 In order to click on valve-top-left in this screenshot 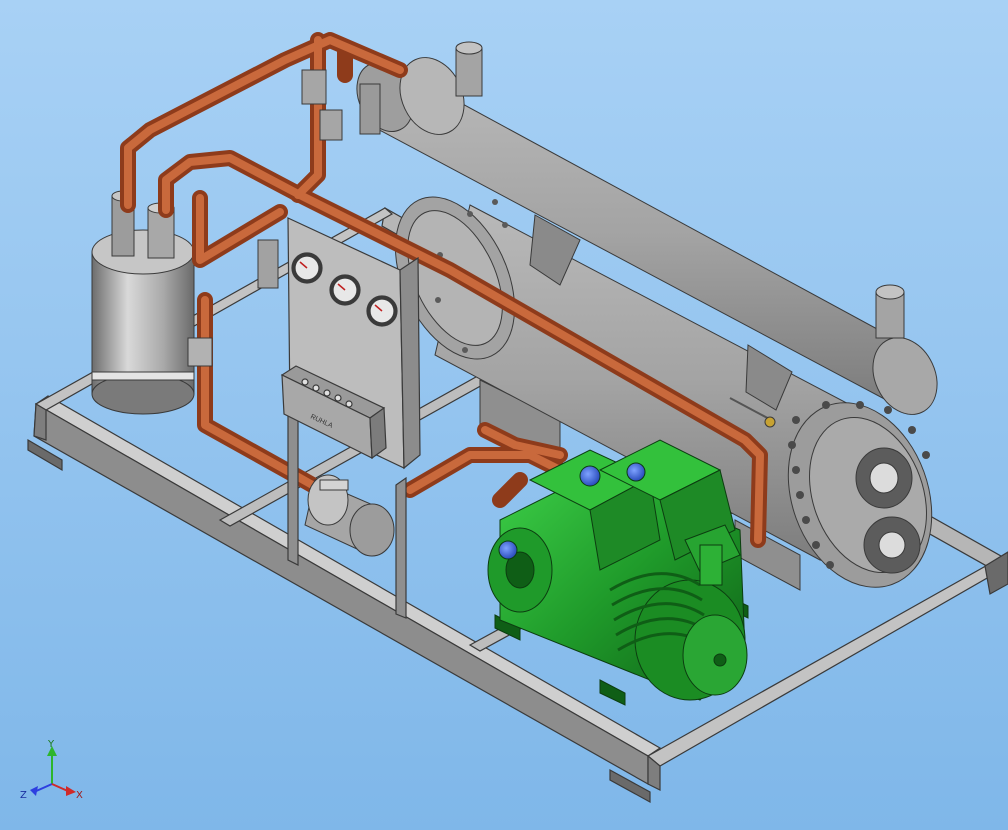, I will do `click(314, 87)`.